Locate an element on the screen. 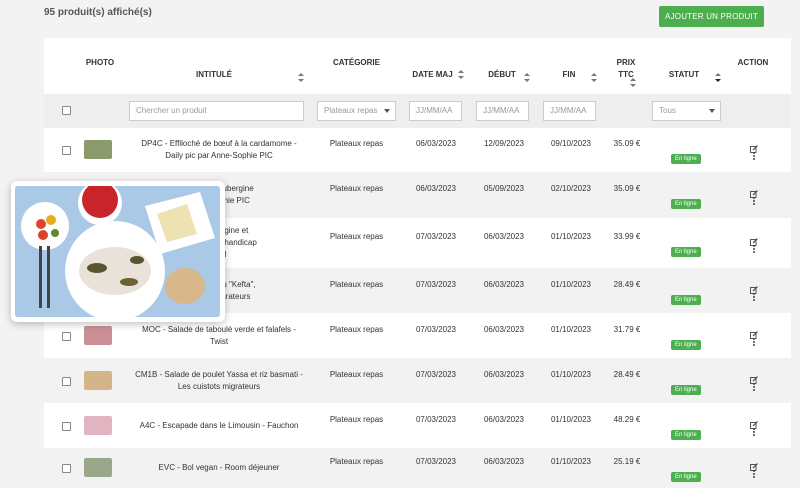 This screenshot has width=800, height=488. sort-statut-icon is located at coordinates (718, 78).